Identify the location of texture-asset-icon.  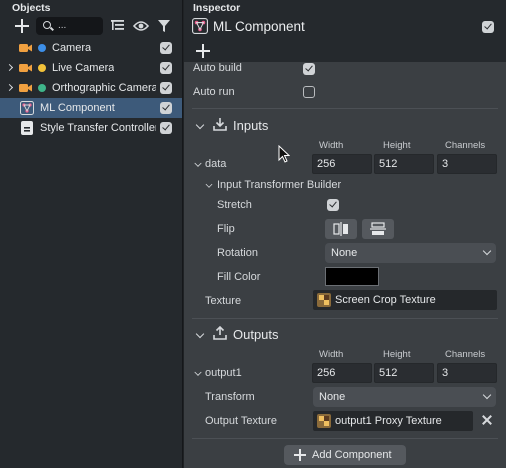
(324, 300).